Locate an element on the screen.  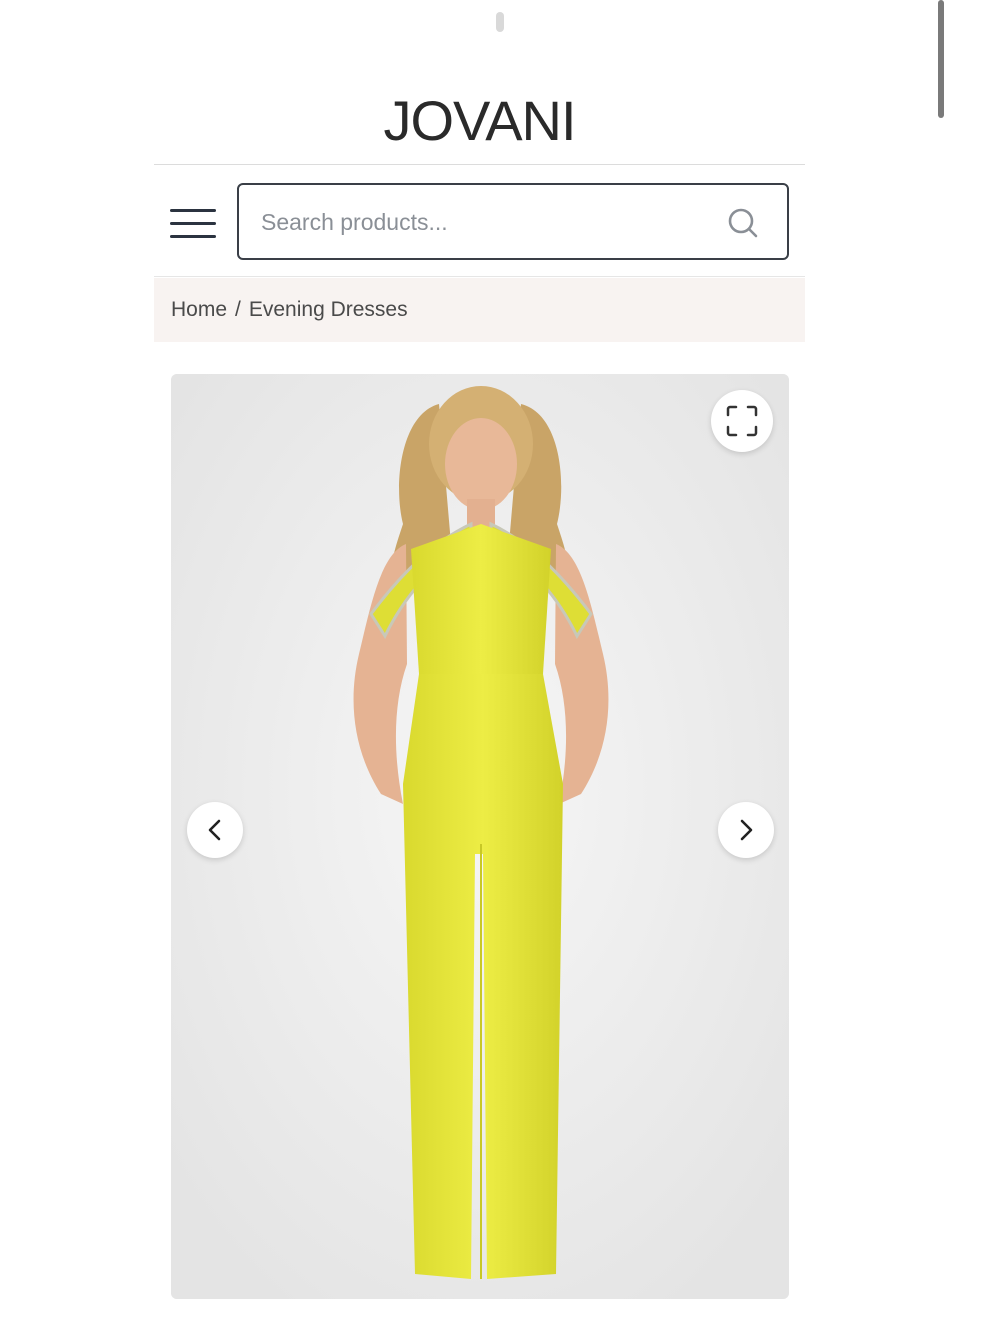
fullscreen-button is located at coordinates (742, 421).